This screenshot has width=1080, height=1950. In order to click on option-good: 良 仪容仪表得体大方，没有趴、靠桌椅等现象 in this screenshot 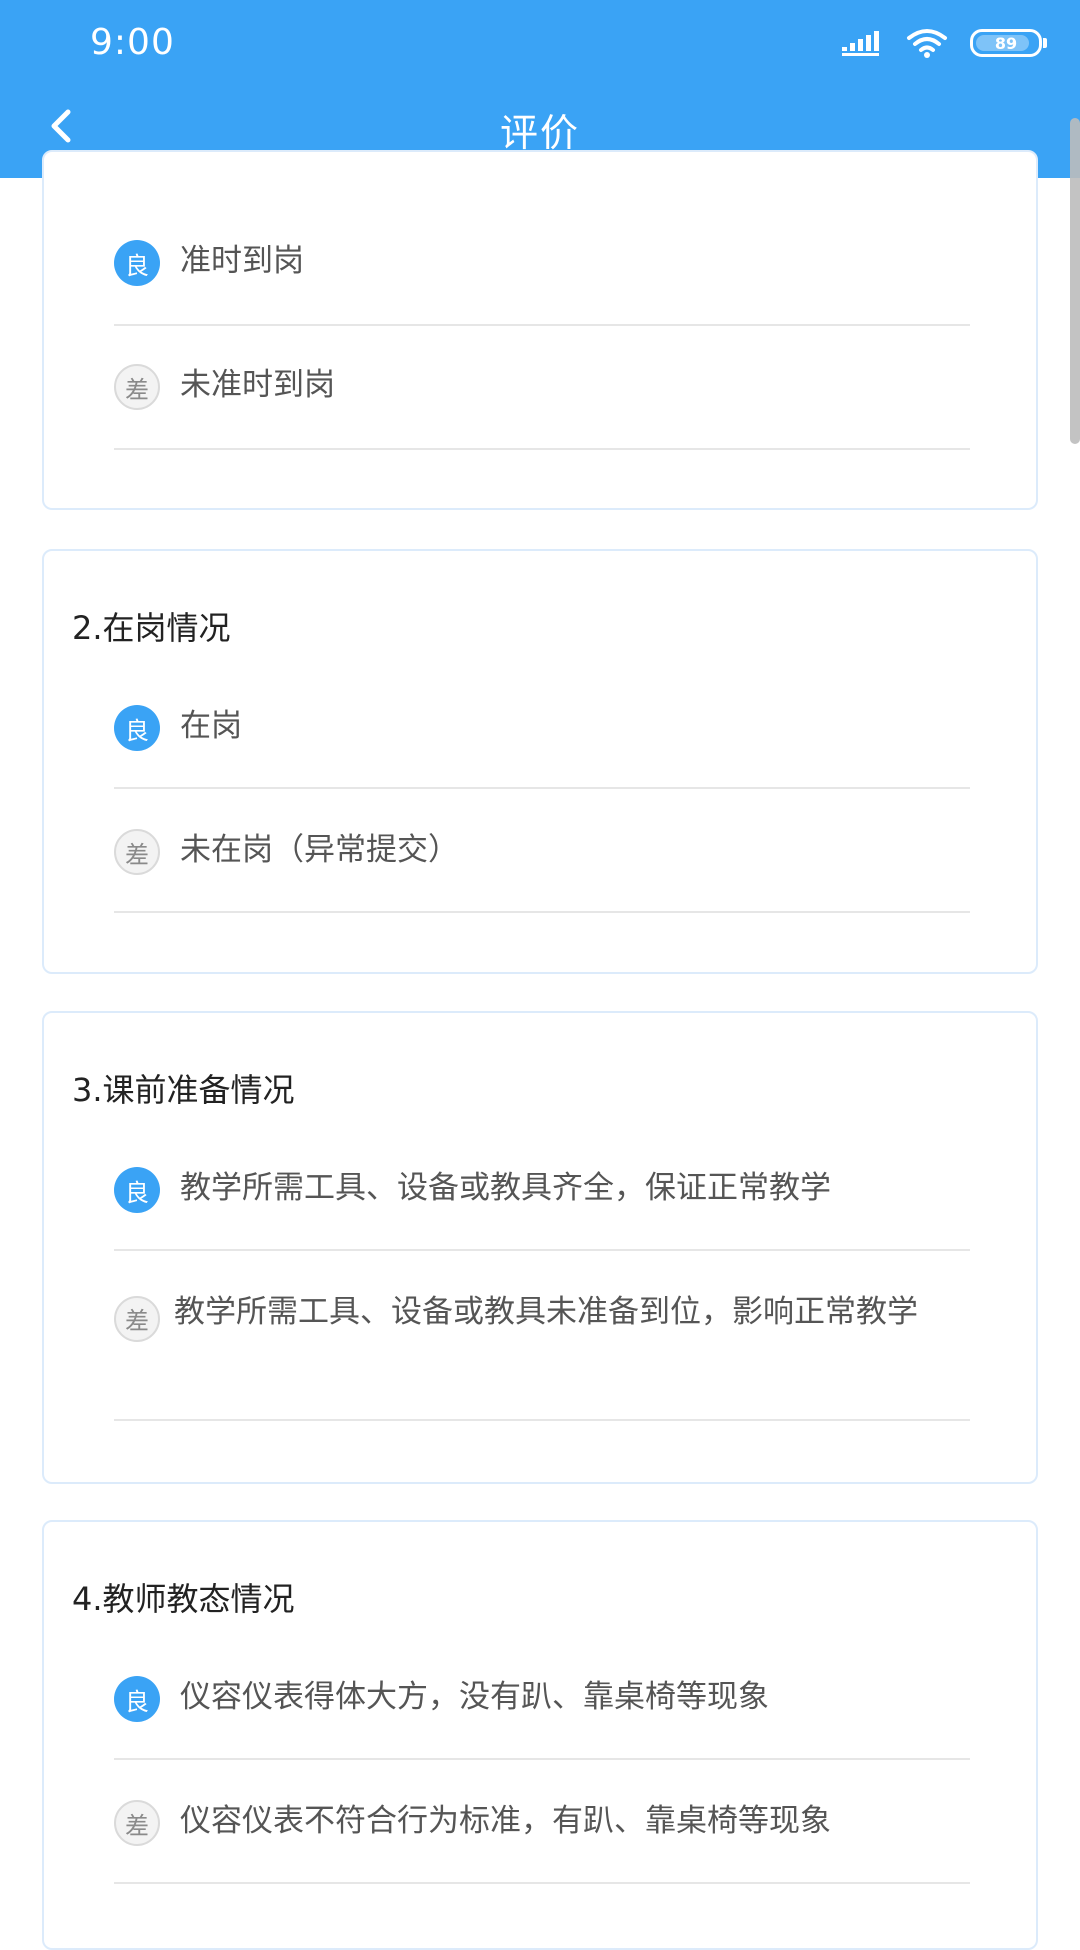, I will do `click(542, 1698)`.